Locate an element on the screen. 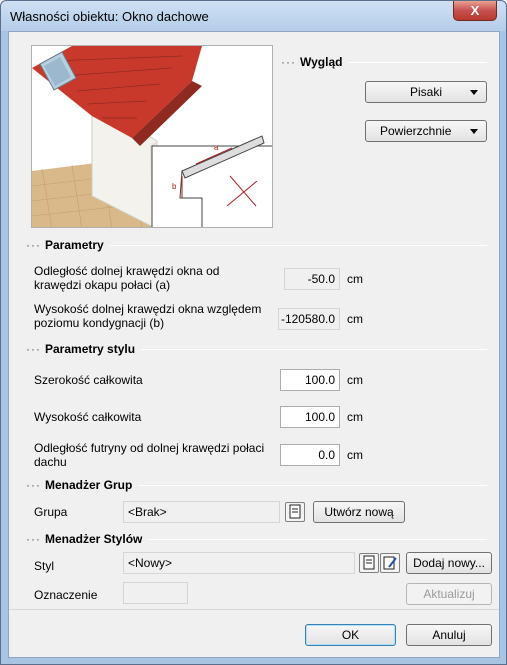  dimension-b-label: b is located at coordinates (174, 186).